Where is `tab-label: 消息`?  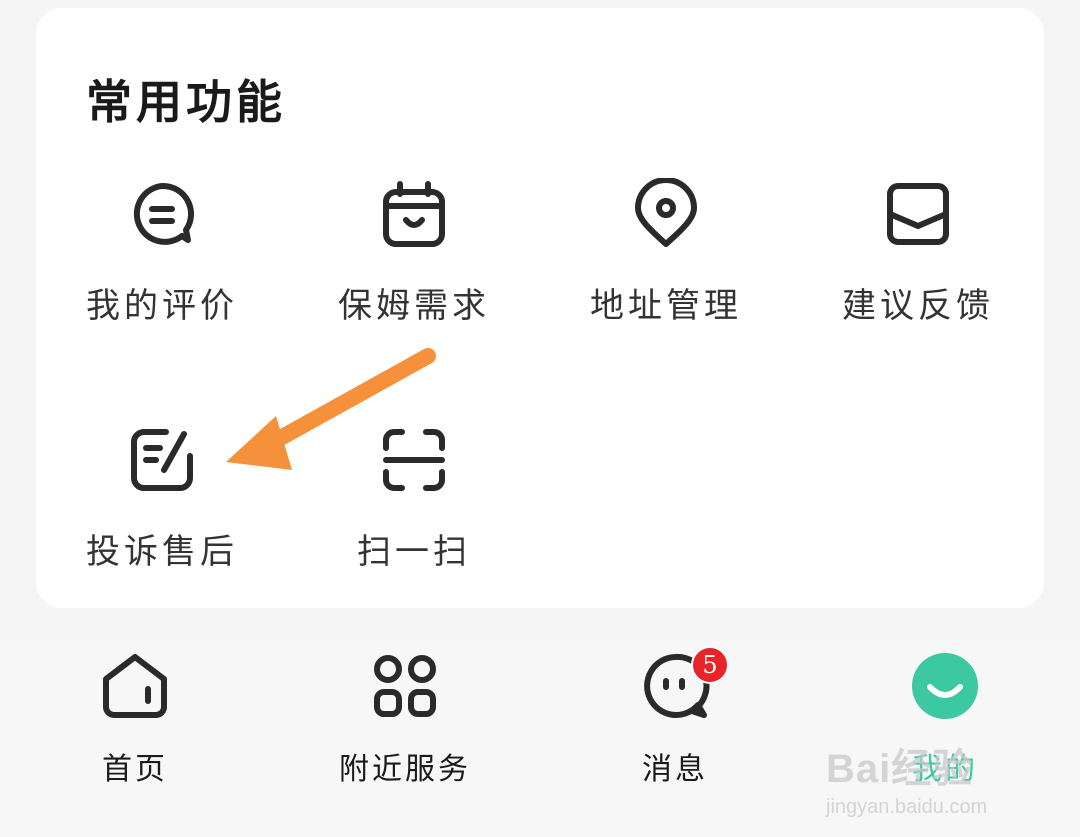
tab-label: 消息 is located at coordinates (675, 769).